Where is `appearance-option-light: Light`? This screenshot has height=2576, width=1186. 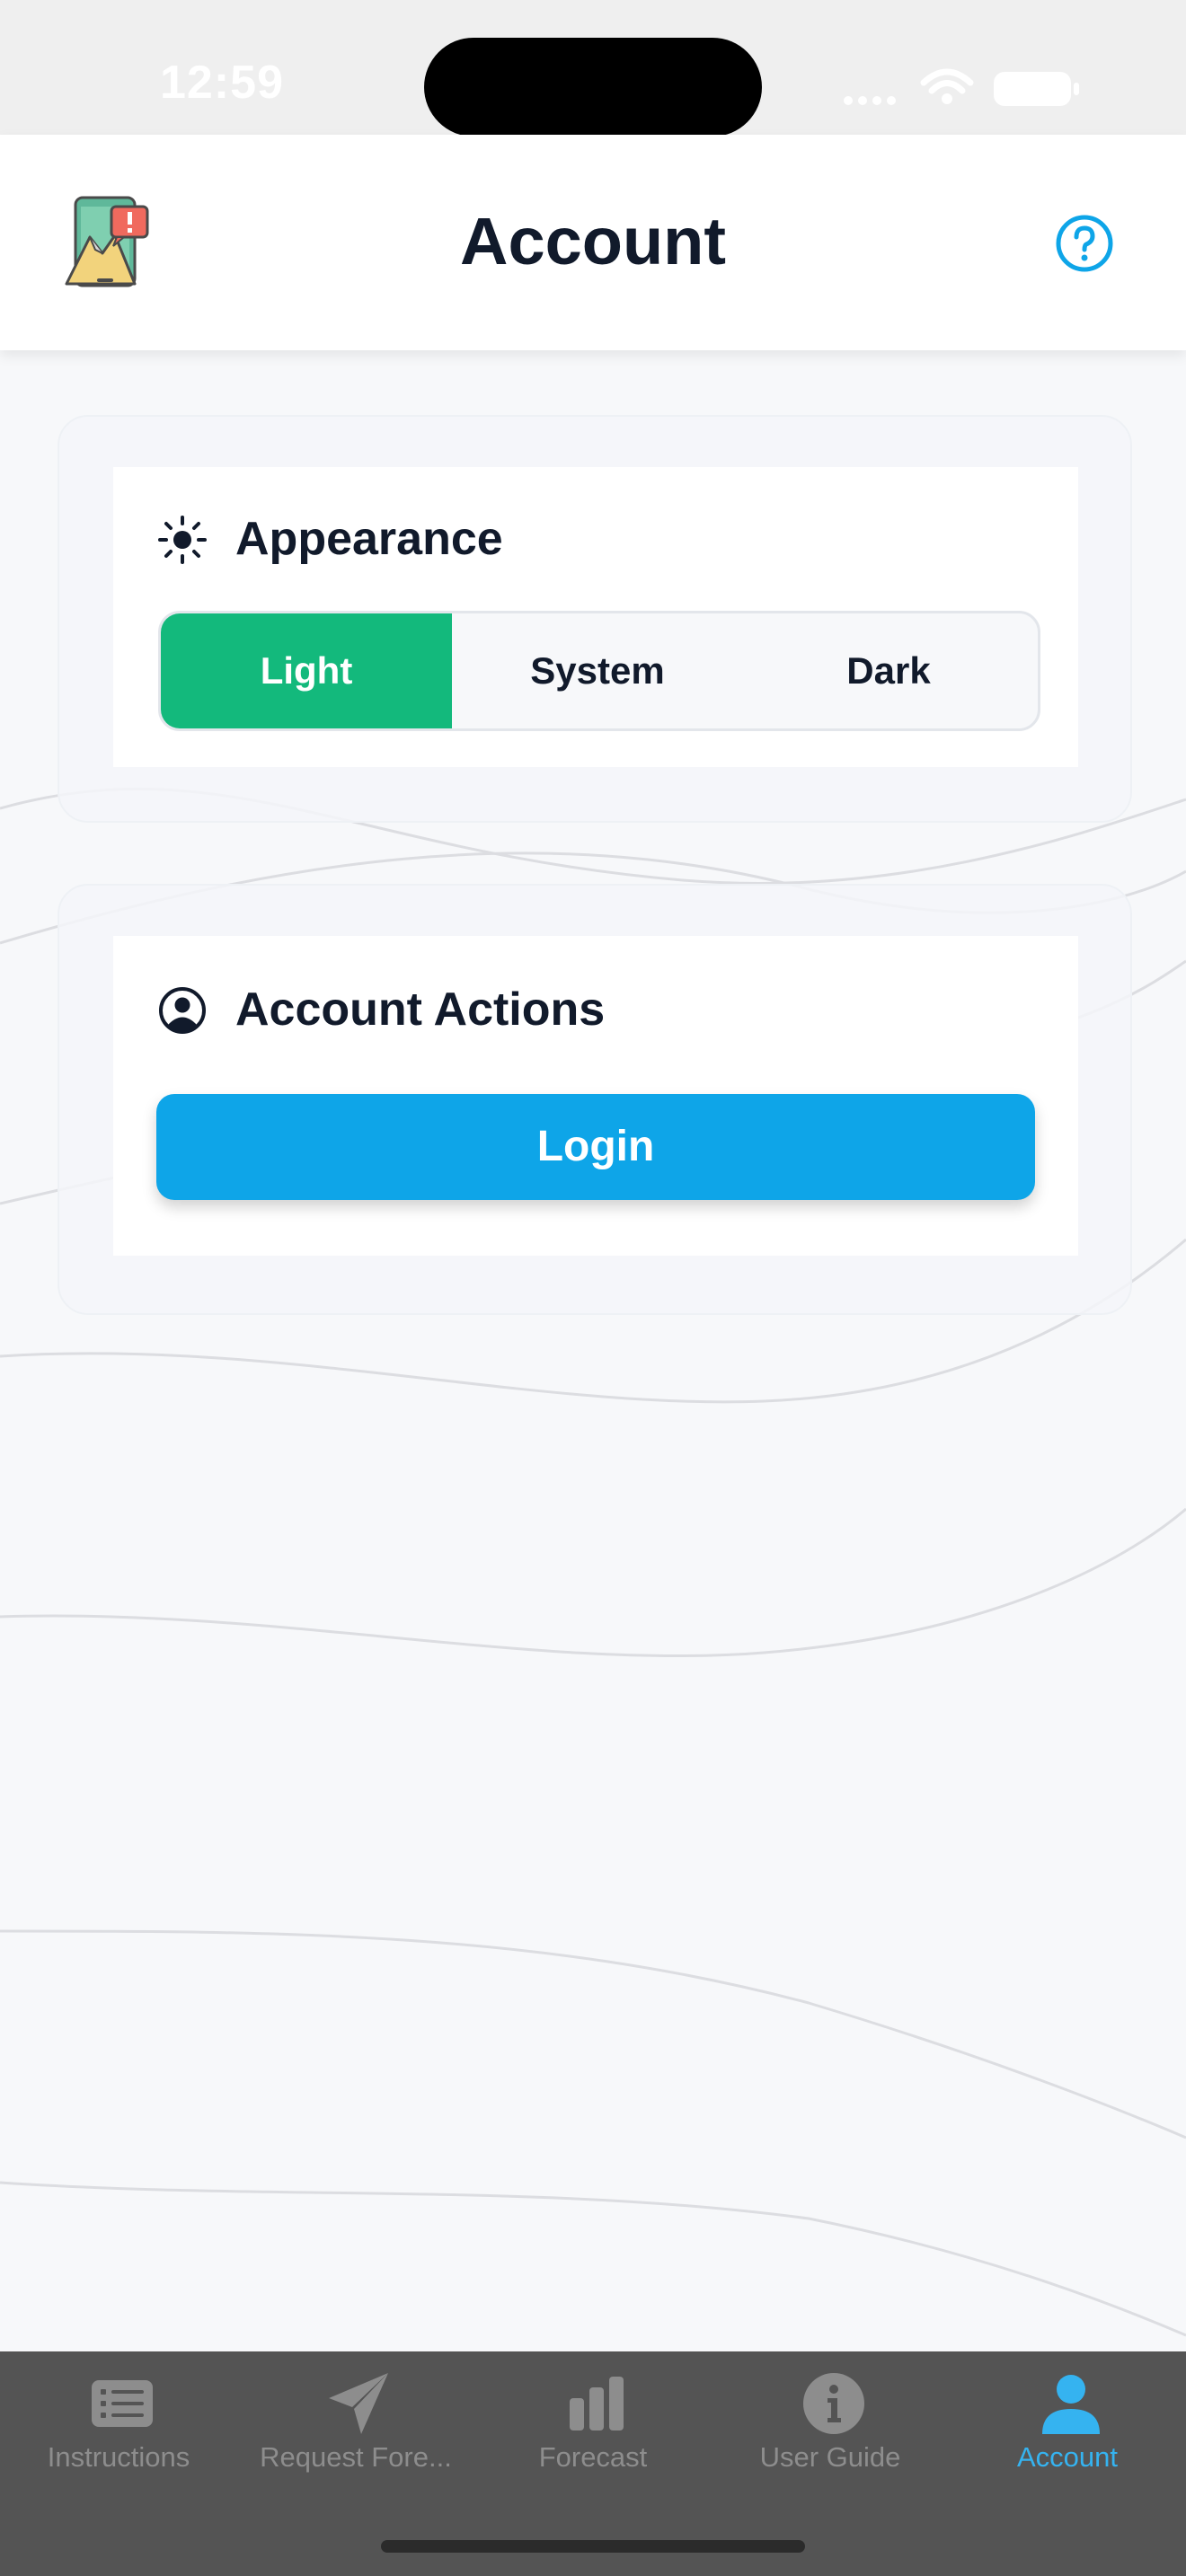 appearance-option-light: Light is located at coordinates (306, 670).